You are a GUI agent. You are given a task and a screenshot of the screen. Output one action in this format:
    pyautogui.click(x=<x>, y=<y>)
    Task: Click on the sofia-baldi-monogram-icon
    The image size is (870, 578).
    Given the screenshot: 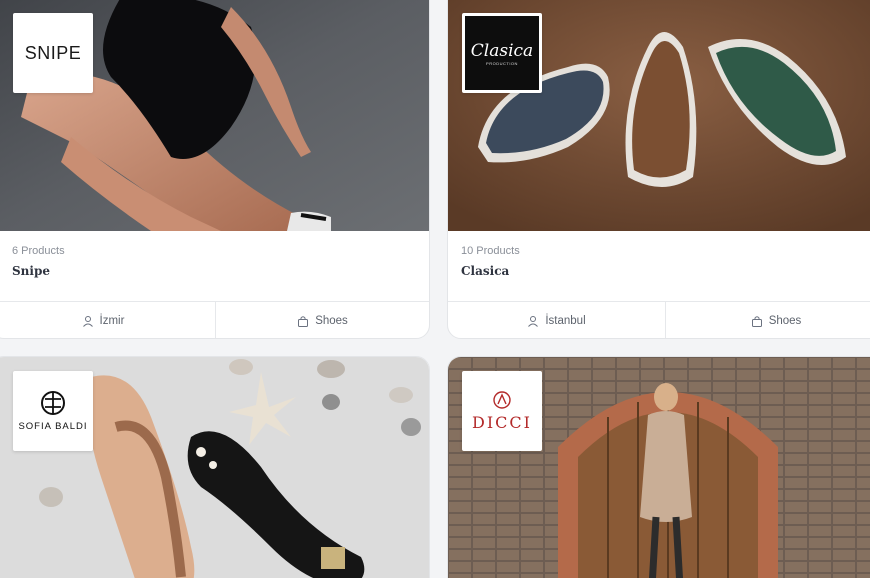 What is the action you would take?
    pyautogui.click(x=53, y=403)
    